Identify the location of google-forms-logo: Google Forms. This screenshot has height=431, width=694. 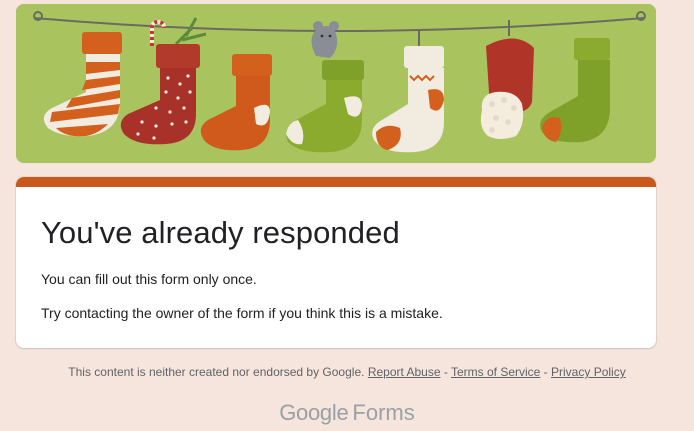
(347, 413).